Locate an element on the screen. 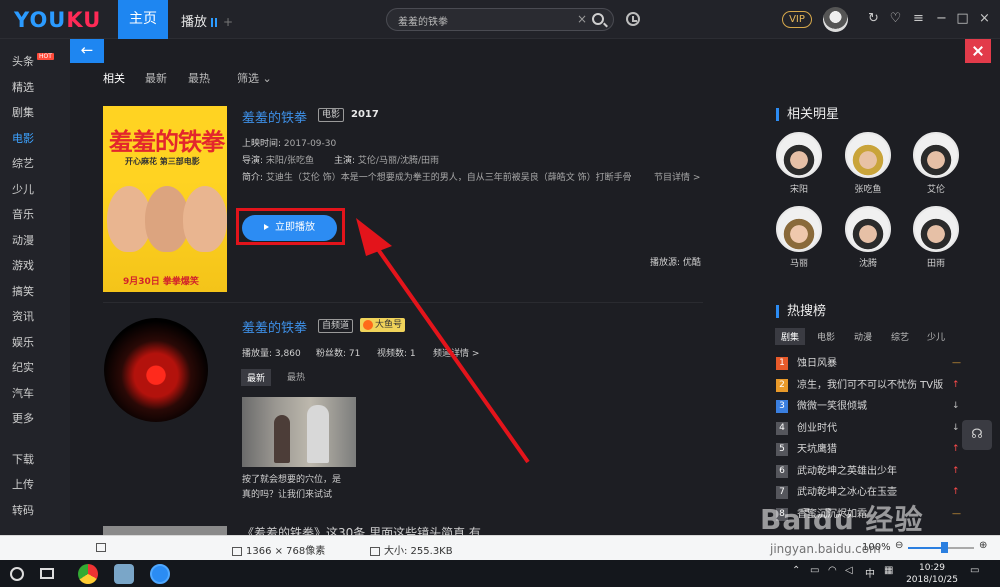 This screenshot has height=587, width=1000. close-panel-button is located at coordinates (978, 51).